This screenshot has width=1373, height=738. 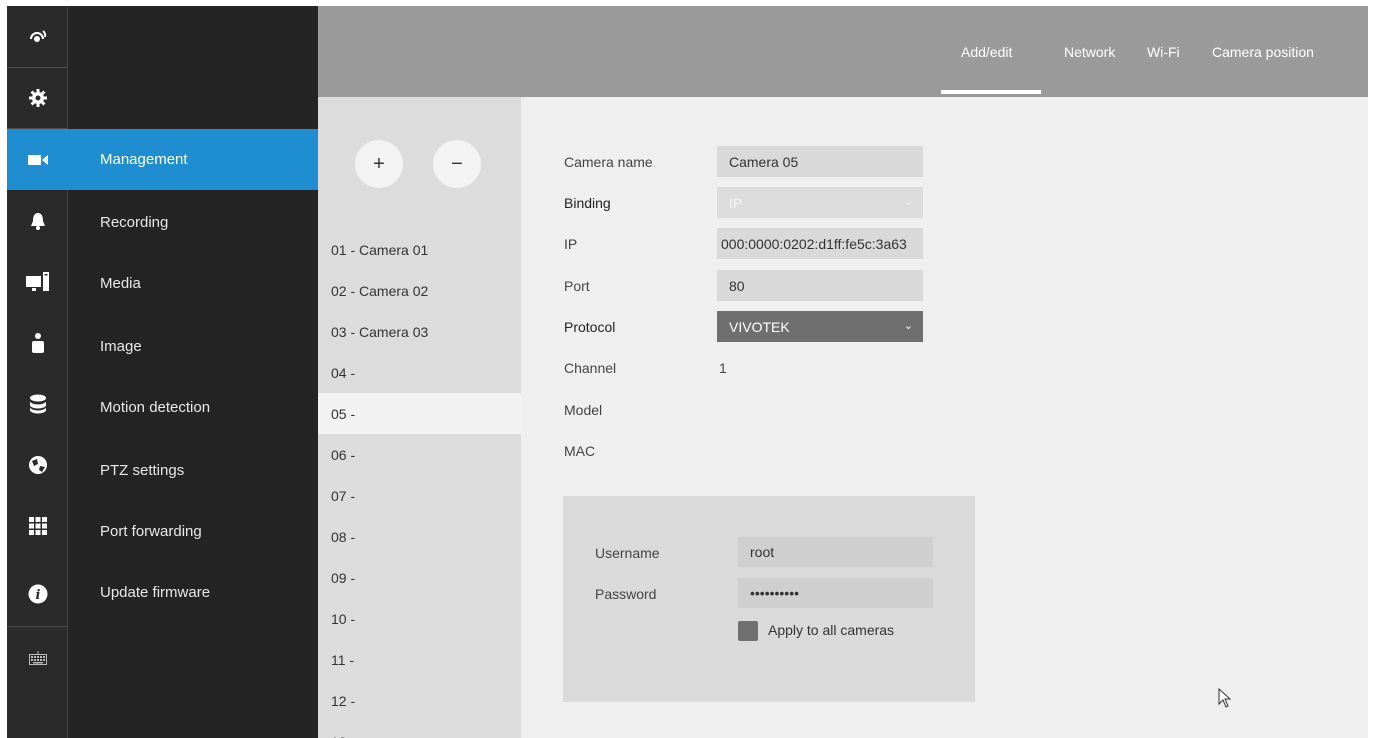 I want to click on apply-all-checkbox, so click(x=748, y=631).